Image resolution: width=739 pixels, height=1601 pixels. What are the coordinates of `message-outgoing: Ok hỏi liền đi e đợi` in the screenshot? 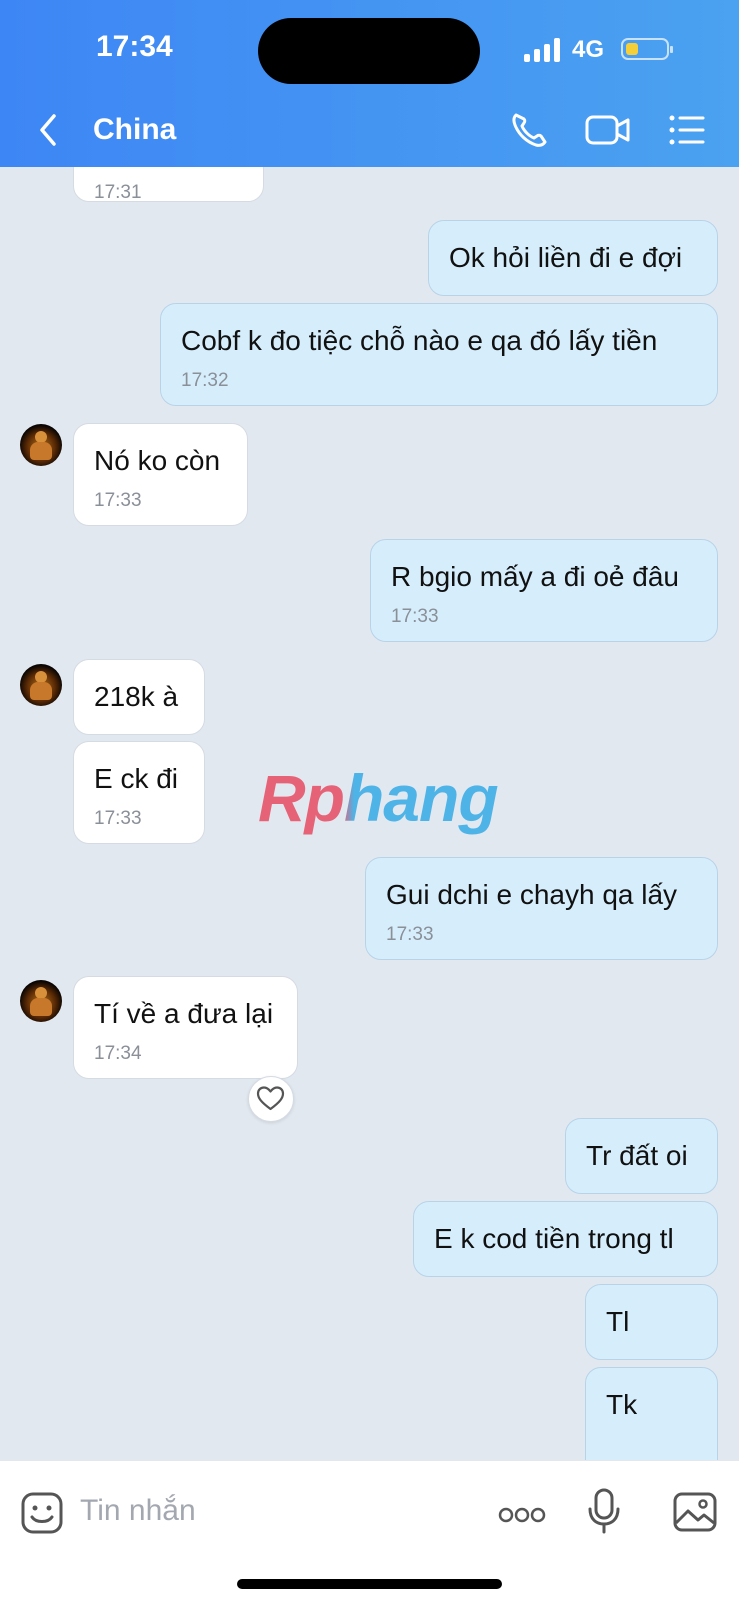 It's located at (573, 258).